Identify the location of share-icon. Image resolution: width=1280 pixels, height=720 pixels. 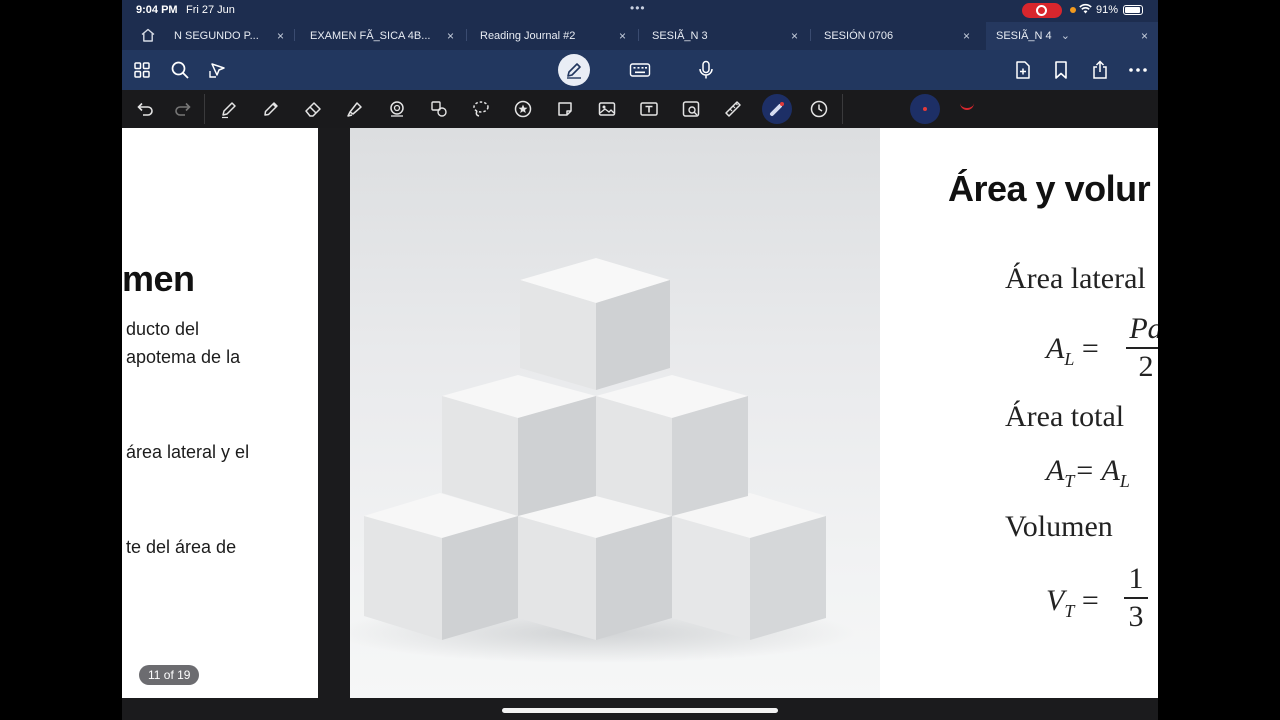
(1100, 70).